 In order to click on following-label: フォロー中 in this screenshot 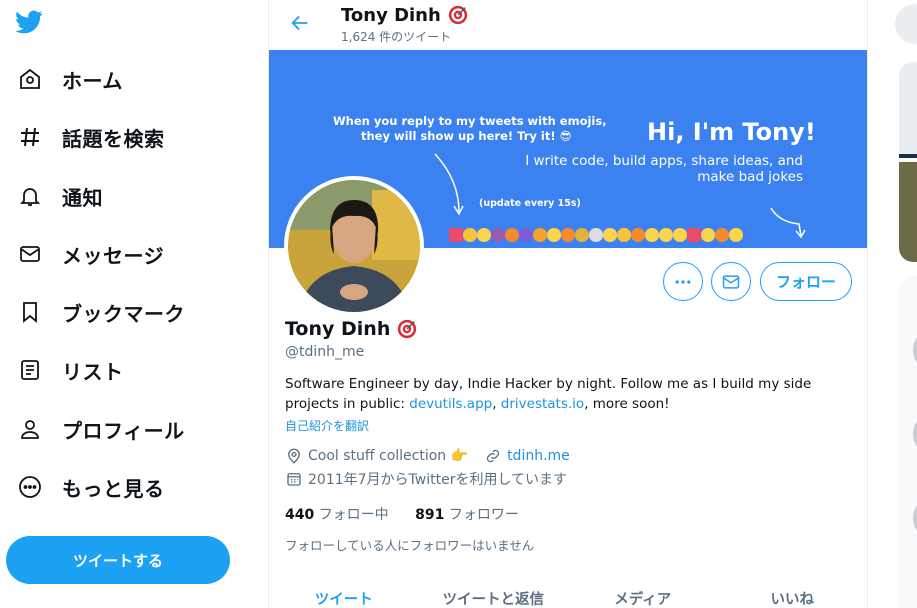, I will do `click(353, 515)`.